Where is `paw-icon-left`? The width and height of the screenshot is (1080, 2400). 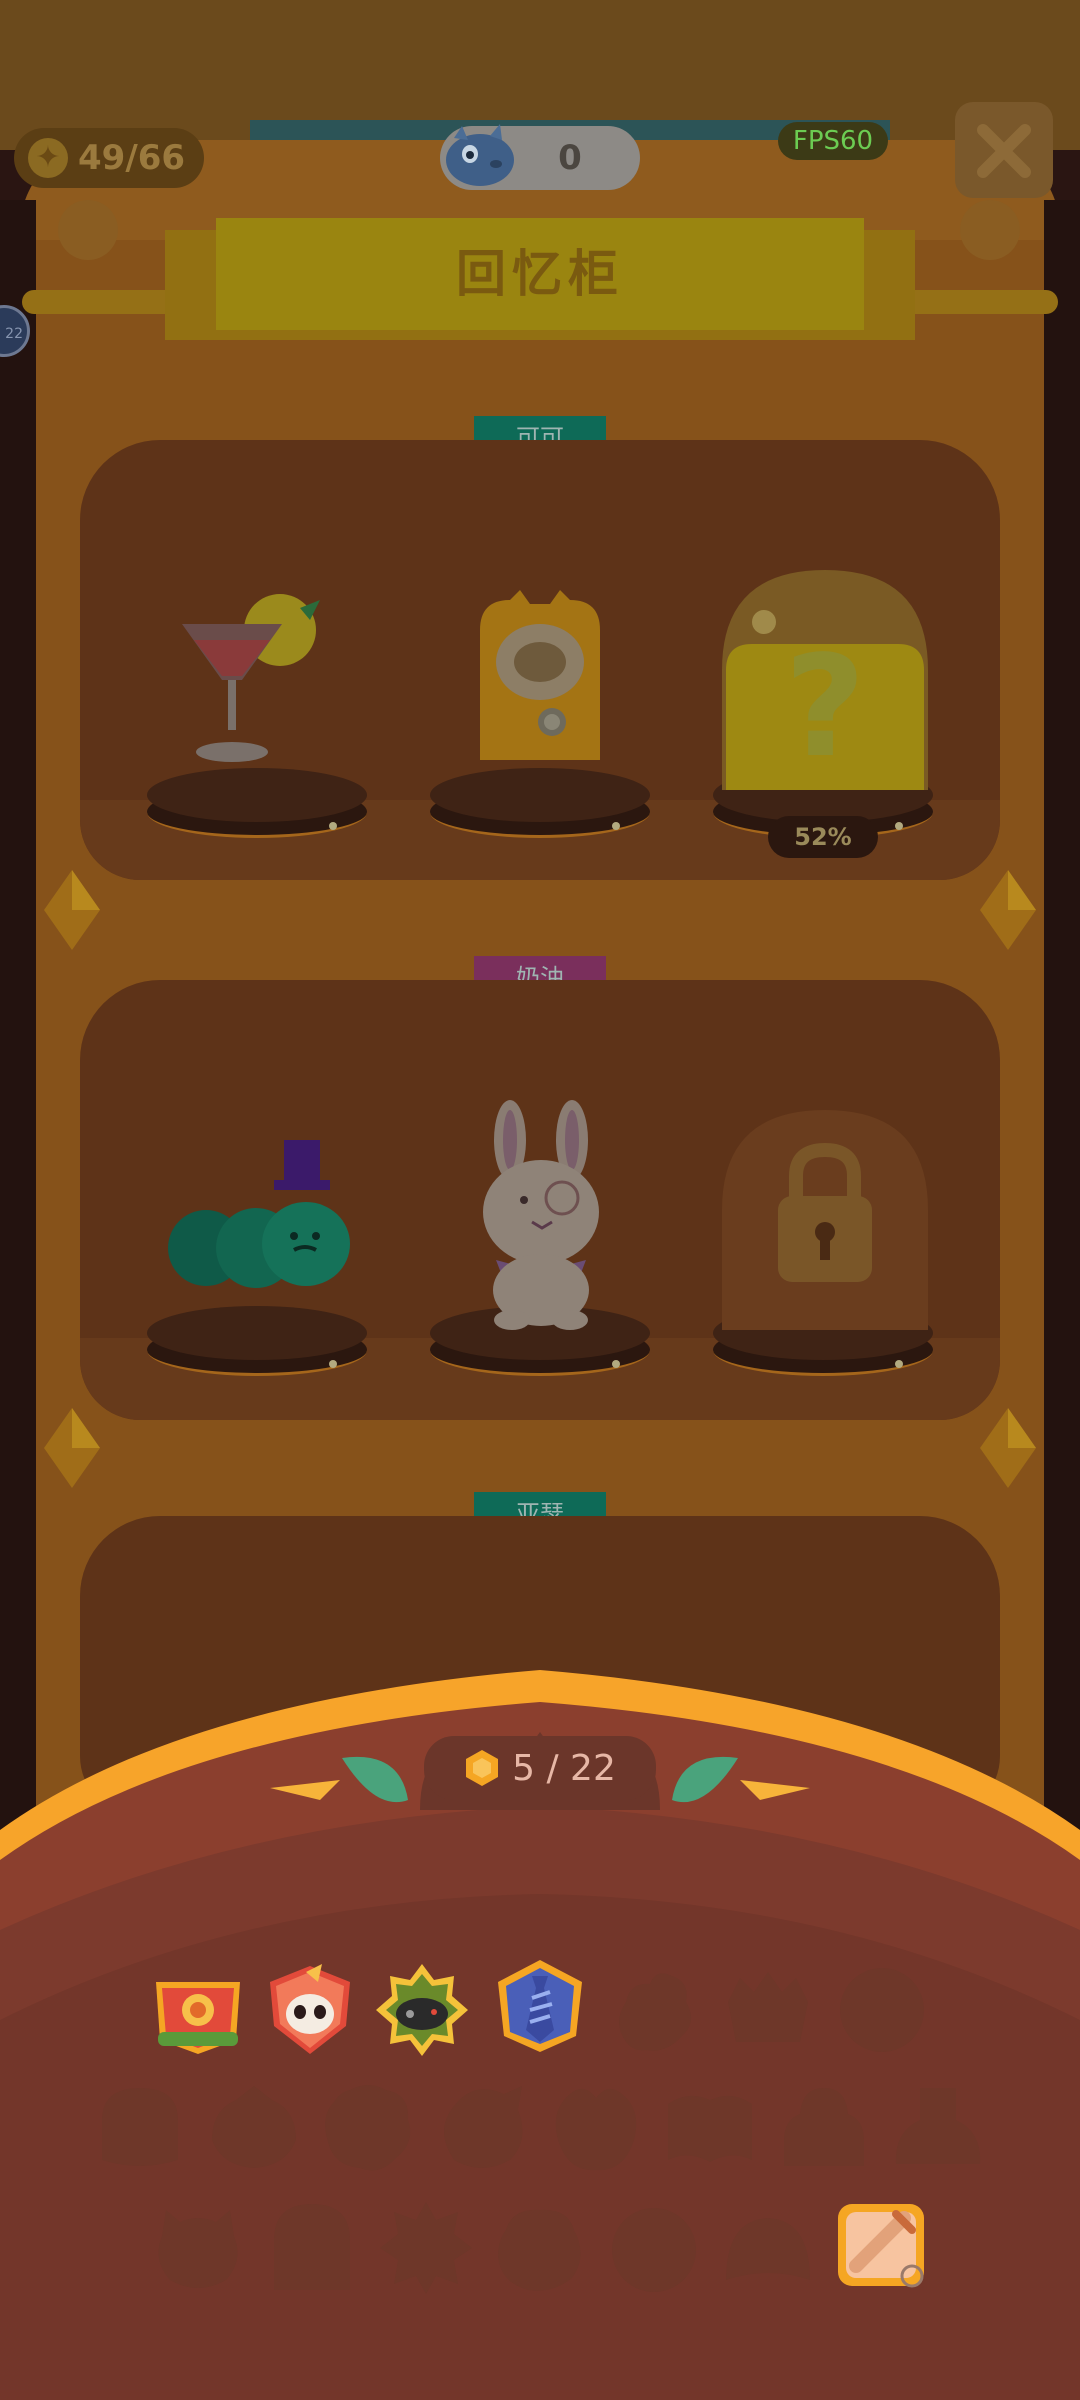
paw-icon-left is located at coordinates (88, 230).